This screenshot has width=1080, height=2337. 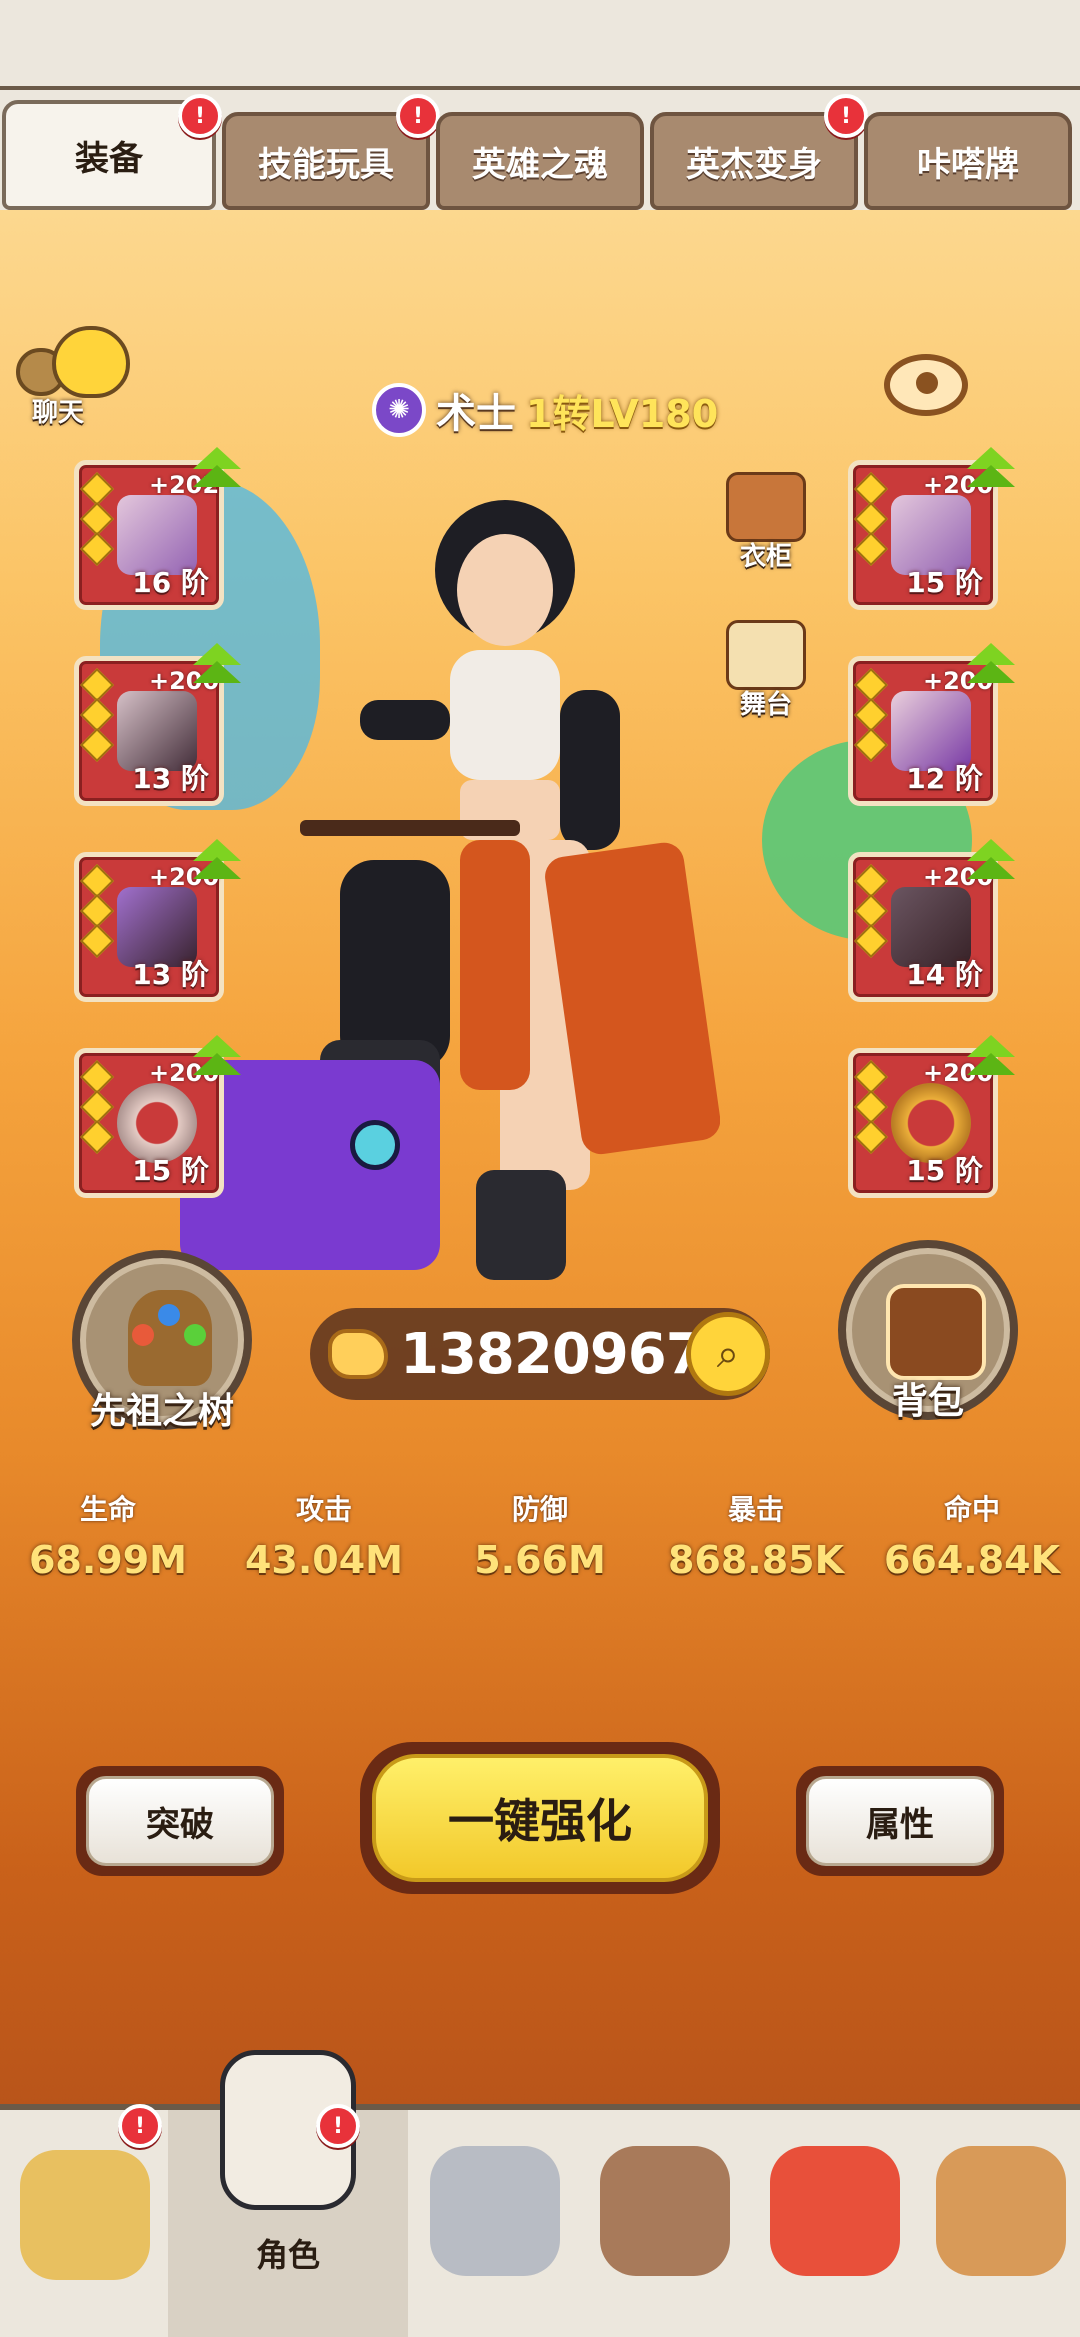 I want to click on wardrobe-icon, so click(x=766, y=507).